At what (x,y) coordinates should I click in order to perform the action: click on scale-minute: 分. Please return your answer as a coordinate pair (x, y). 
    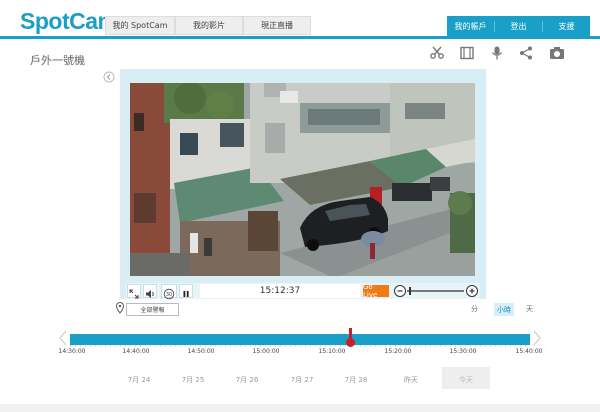
    Looking at the image, I should click on (474, 309).